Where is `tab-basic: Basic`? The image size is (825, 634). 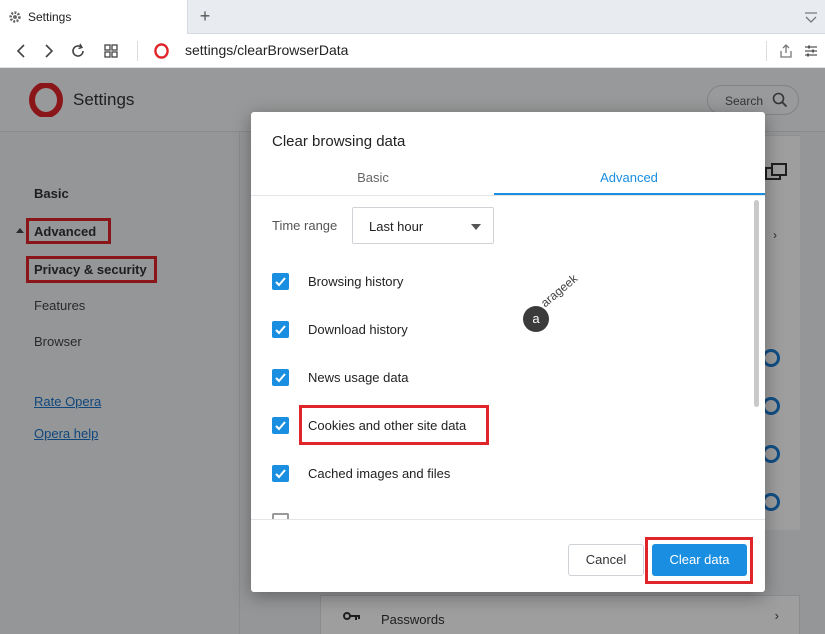 tab-basic: Basic is located at coordinates (373, 177).